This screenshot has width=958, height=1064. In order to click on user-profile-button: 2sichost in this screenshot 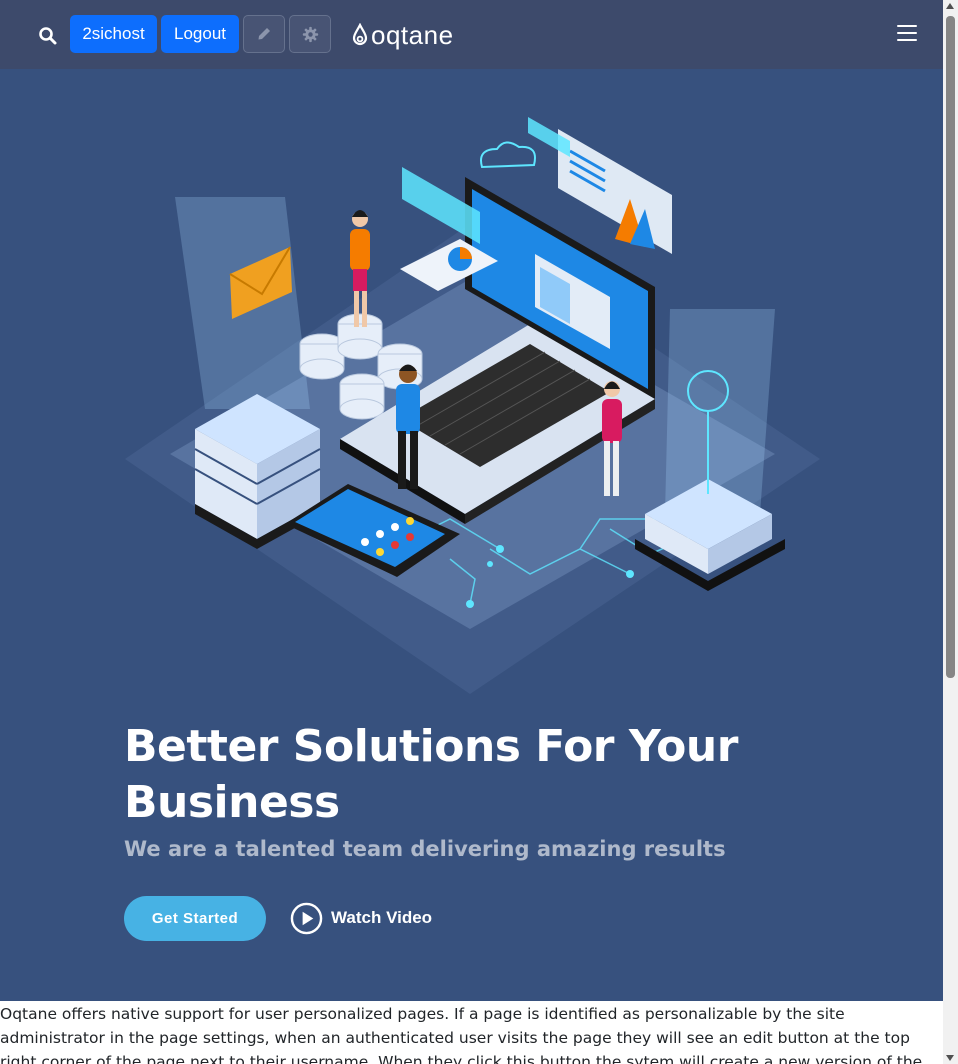, I will do `click(113, 34)`.